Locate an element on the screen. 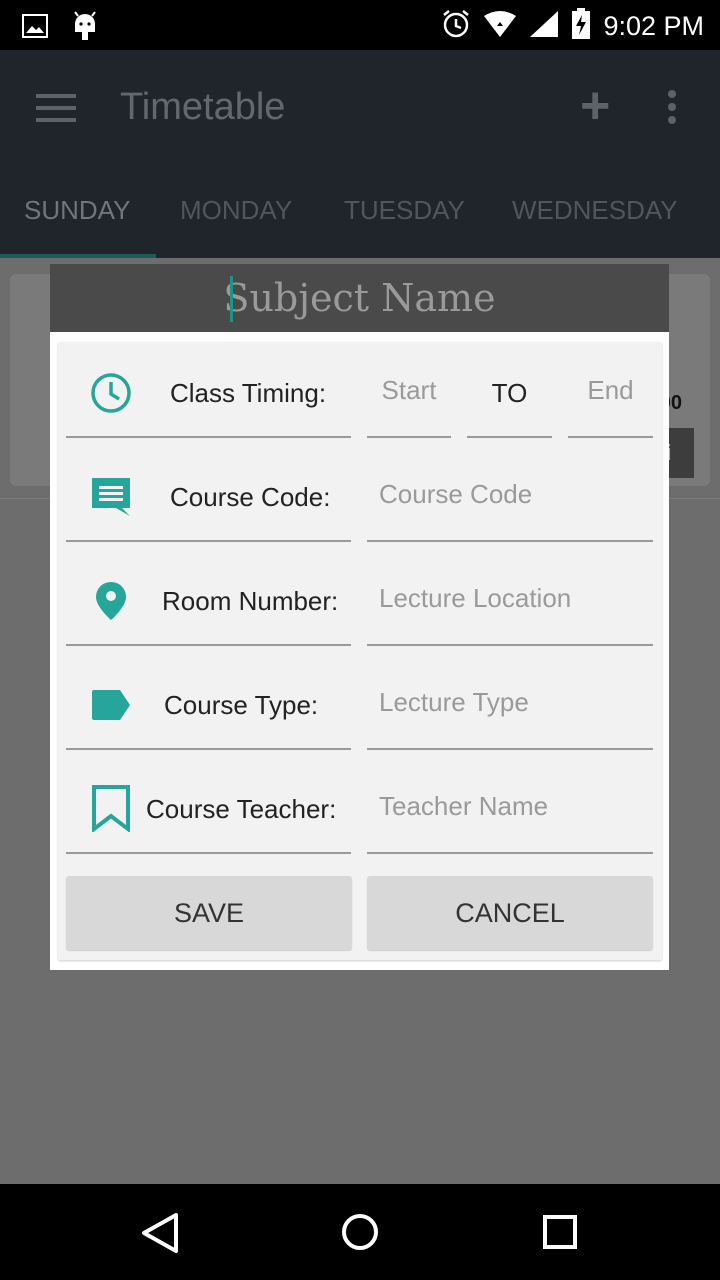 This screenshot has width=720, height=1280. lecture-location-input is located at coordinates (509, 598).